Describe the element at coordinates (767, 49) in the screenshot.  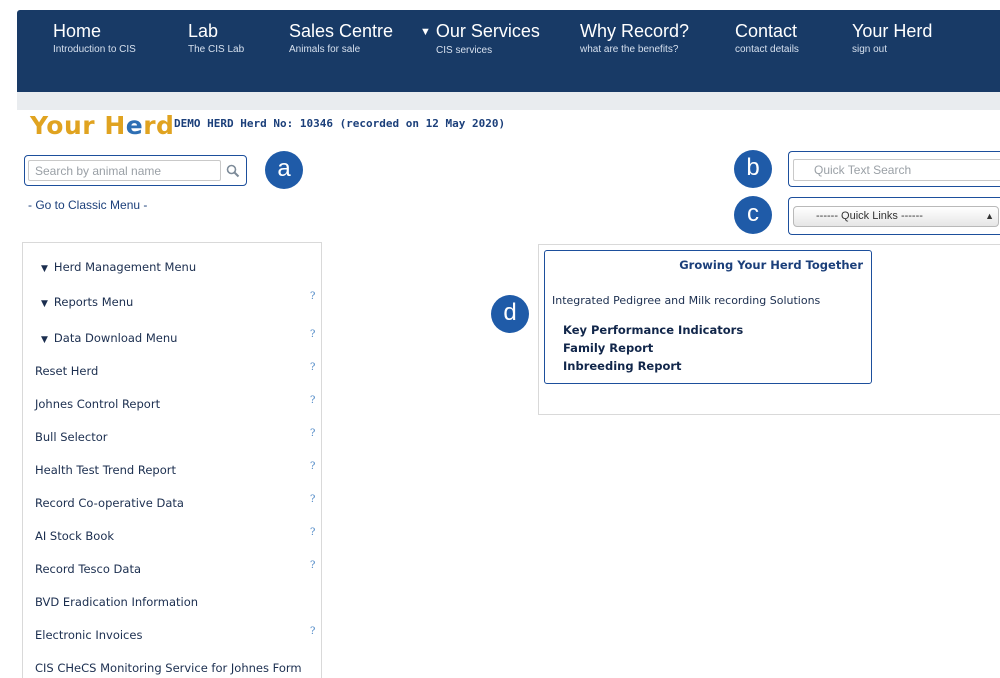
I see `nav-contact-subtitle: contact details` at that location.